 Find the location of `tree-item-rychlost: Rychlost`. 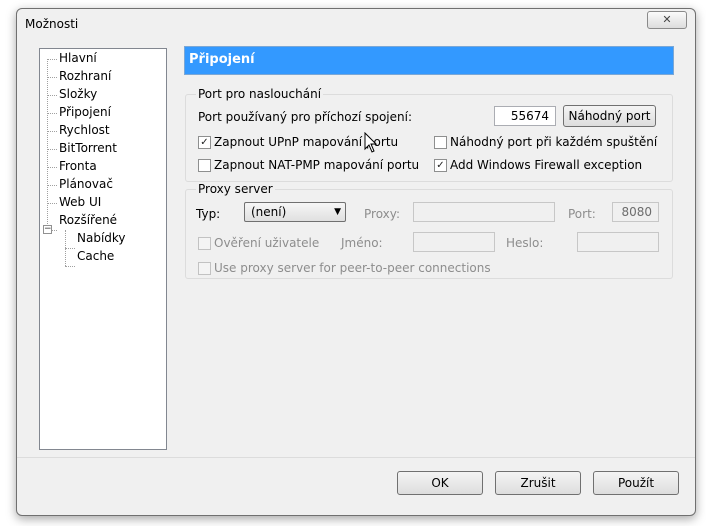

tree-item-rychlost: Rychlost is located at coordinates (84, 130).